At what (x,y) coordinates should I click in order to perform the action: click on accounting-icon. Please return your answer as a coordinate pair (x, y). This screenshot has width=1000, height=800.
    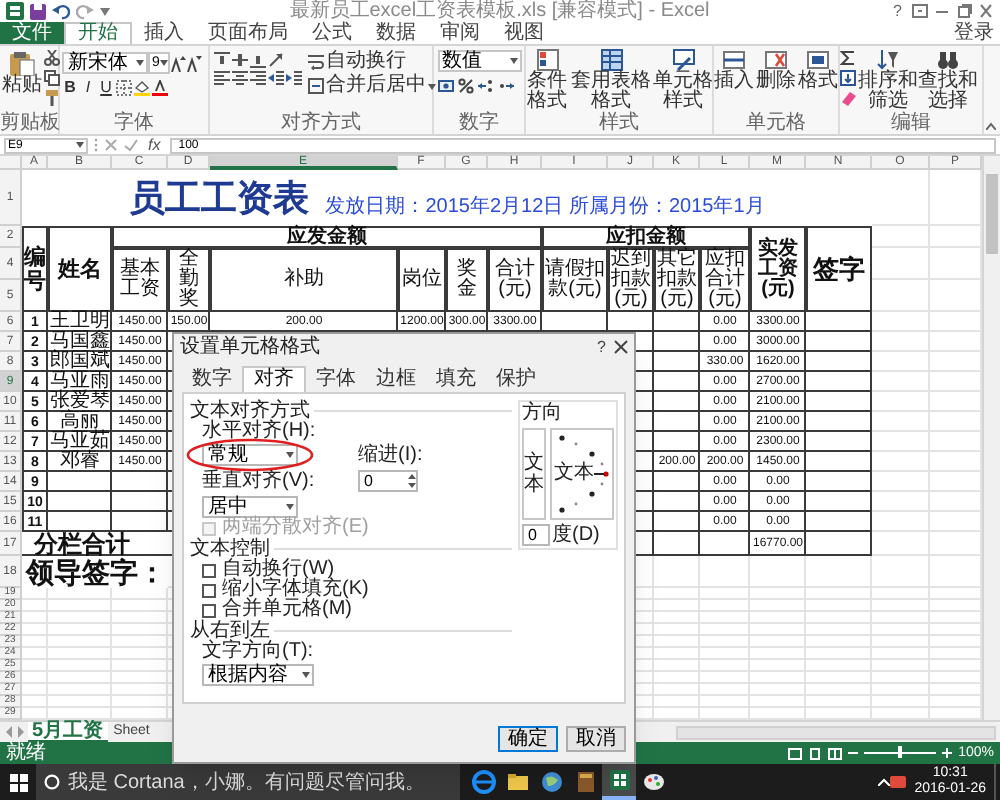
    Looking at the image, I should click on (446, 86).